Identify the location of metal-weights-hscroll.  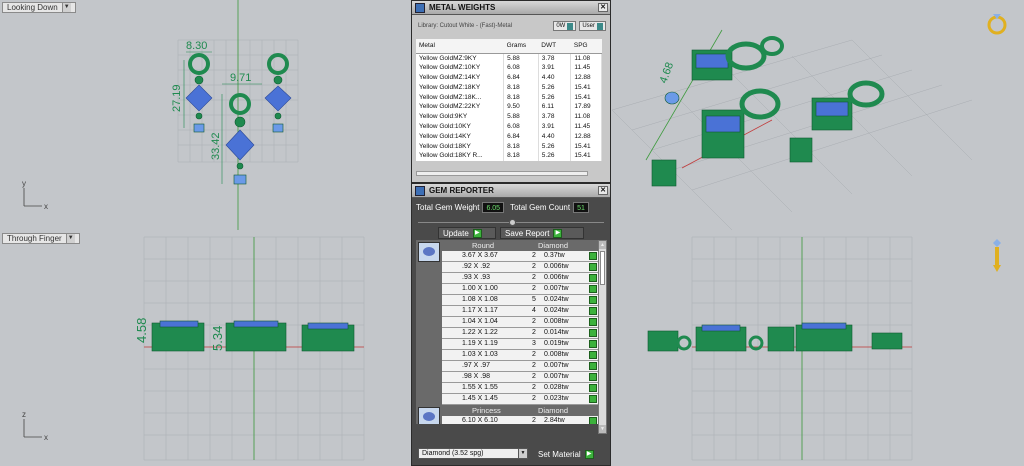
(502, 173).